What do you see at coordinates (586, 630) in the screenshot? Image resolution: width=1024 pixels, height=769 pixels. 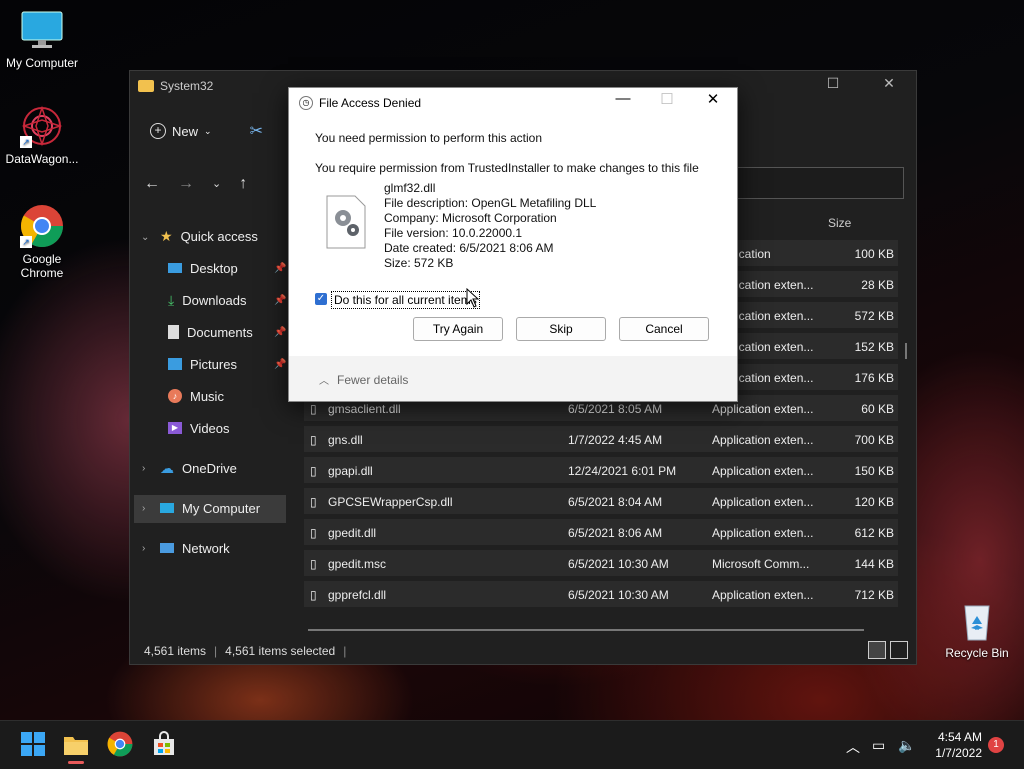 I see `horizontal-scrollbar` at bounding box center [586, 630].